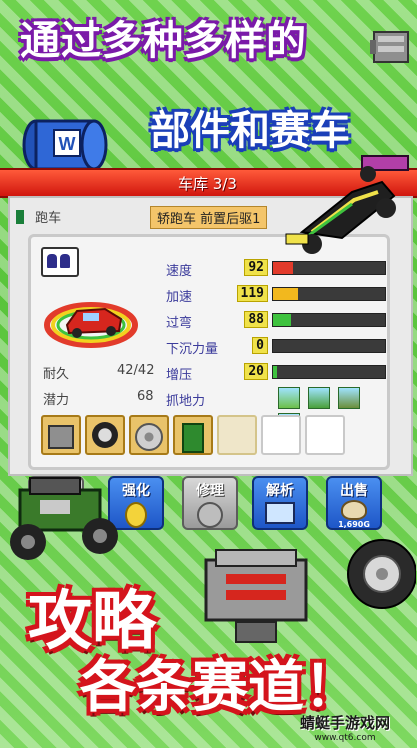 Image resolution: width=417 pixels, height=748 pixels. What do you see at coordinates (354, 524) in the screenshot?
I see `sell-price: 1,690G` at bounding box center [354, 524].